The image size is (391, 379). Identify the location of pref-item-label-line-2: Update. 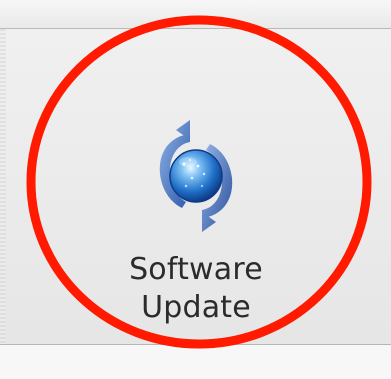
(196, 307).